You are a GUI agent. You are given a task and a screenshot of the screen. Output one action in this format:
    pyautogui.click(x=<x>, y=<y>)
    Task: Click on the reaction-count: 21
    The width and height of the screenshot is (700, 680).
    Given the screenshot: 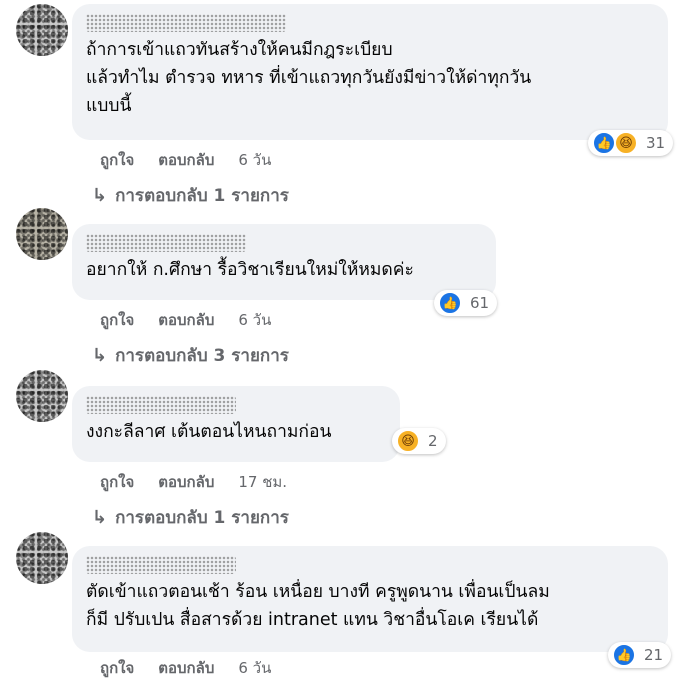 What is the action you would take?
    pyautogui.click(x=654, y=655)
    